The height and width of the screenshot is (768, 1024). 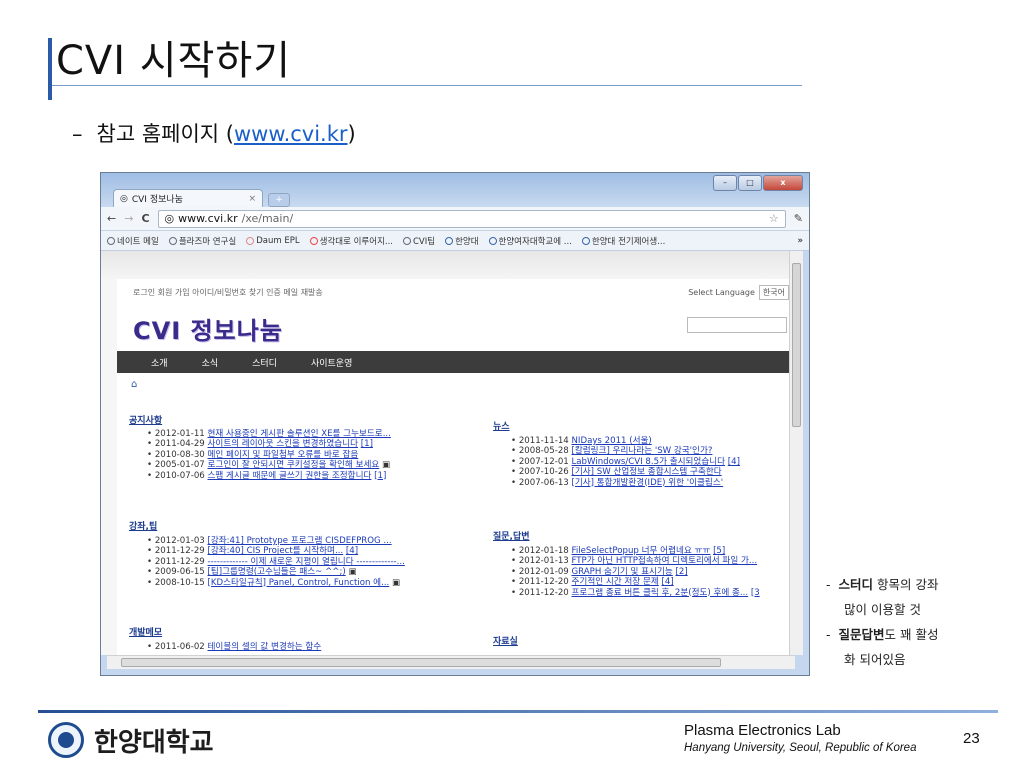 I want to click on section-title-qna: 질문,답변, so click(x=511, y=535).